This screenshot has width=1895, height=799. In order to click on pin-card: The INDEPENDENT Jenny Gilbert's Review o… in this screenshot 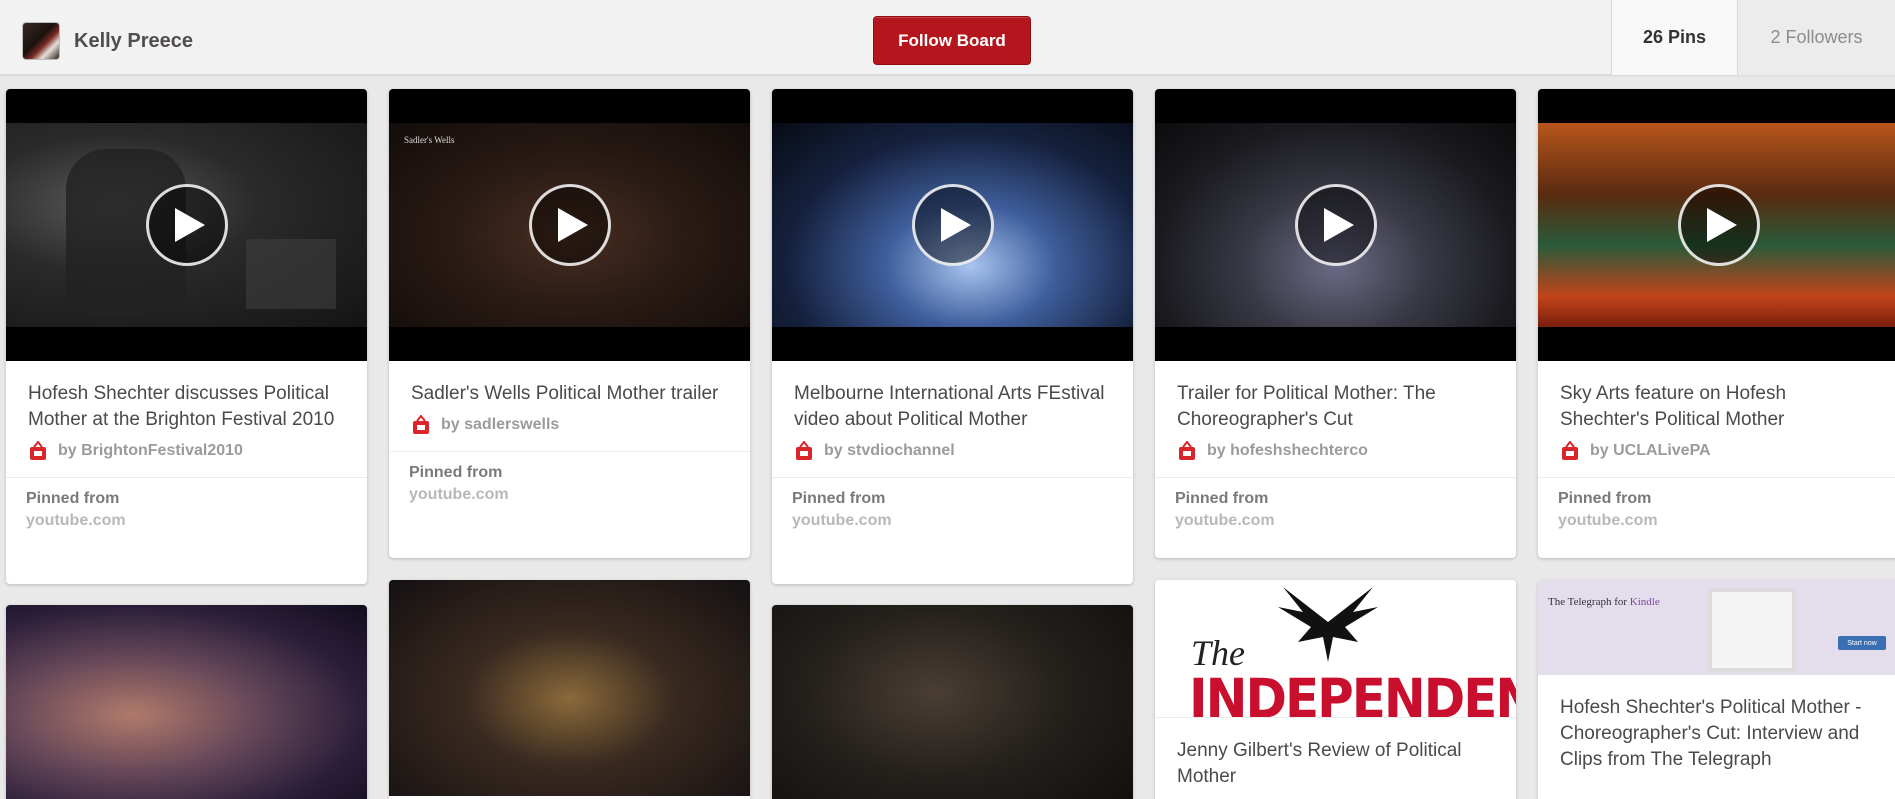, I will do `click(1335, 689)`.